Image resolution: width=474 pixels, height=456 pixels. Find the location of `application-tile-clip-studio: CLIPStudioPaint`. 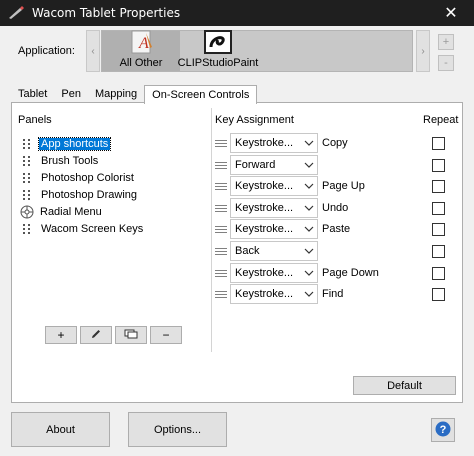

application-tile-clip-studio: CLIPStudioPaint is located at coordinates (218, 50).